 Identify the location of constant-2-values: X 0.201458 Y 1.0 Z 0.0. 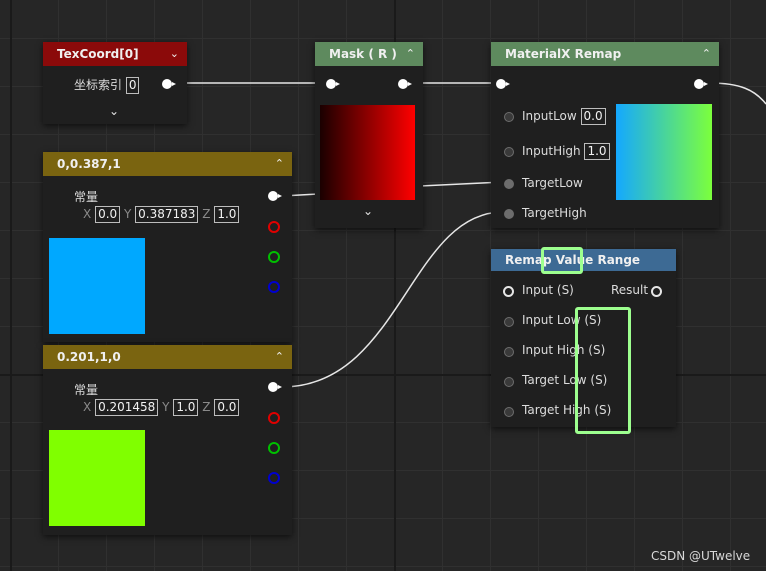
(161, 407).